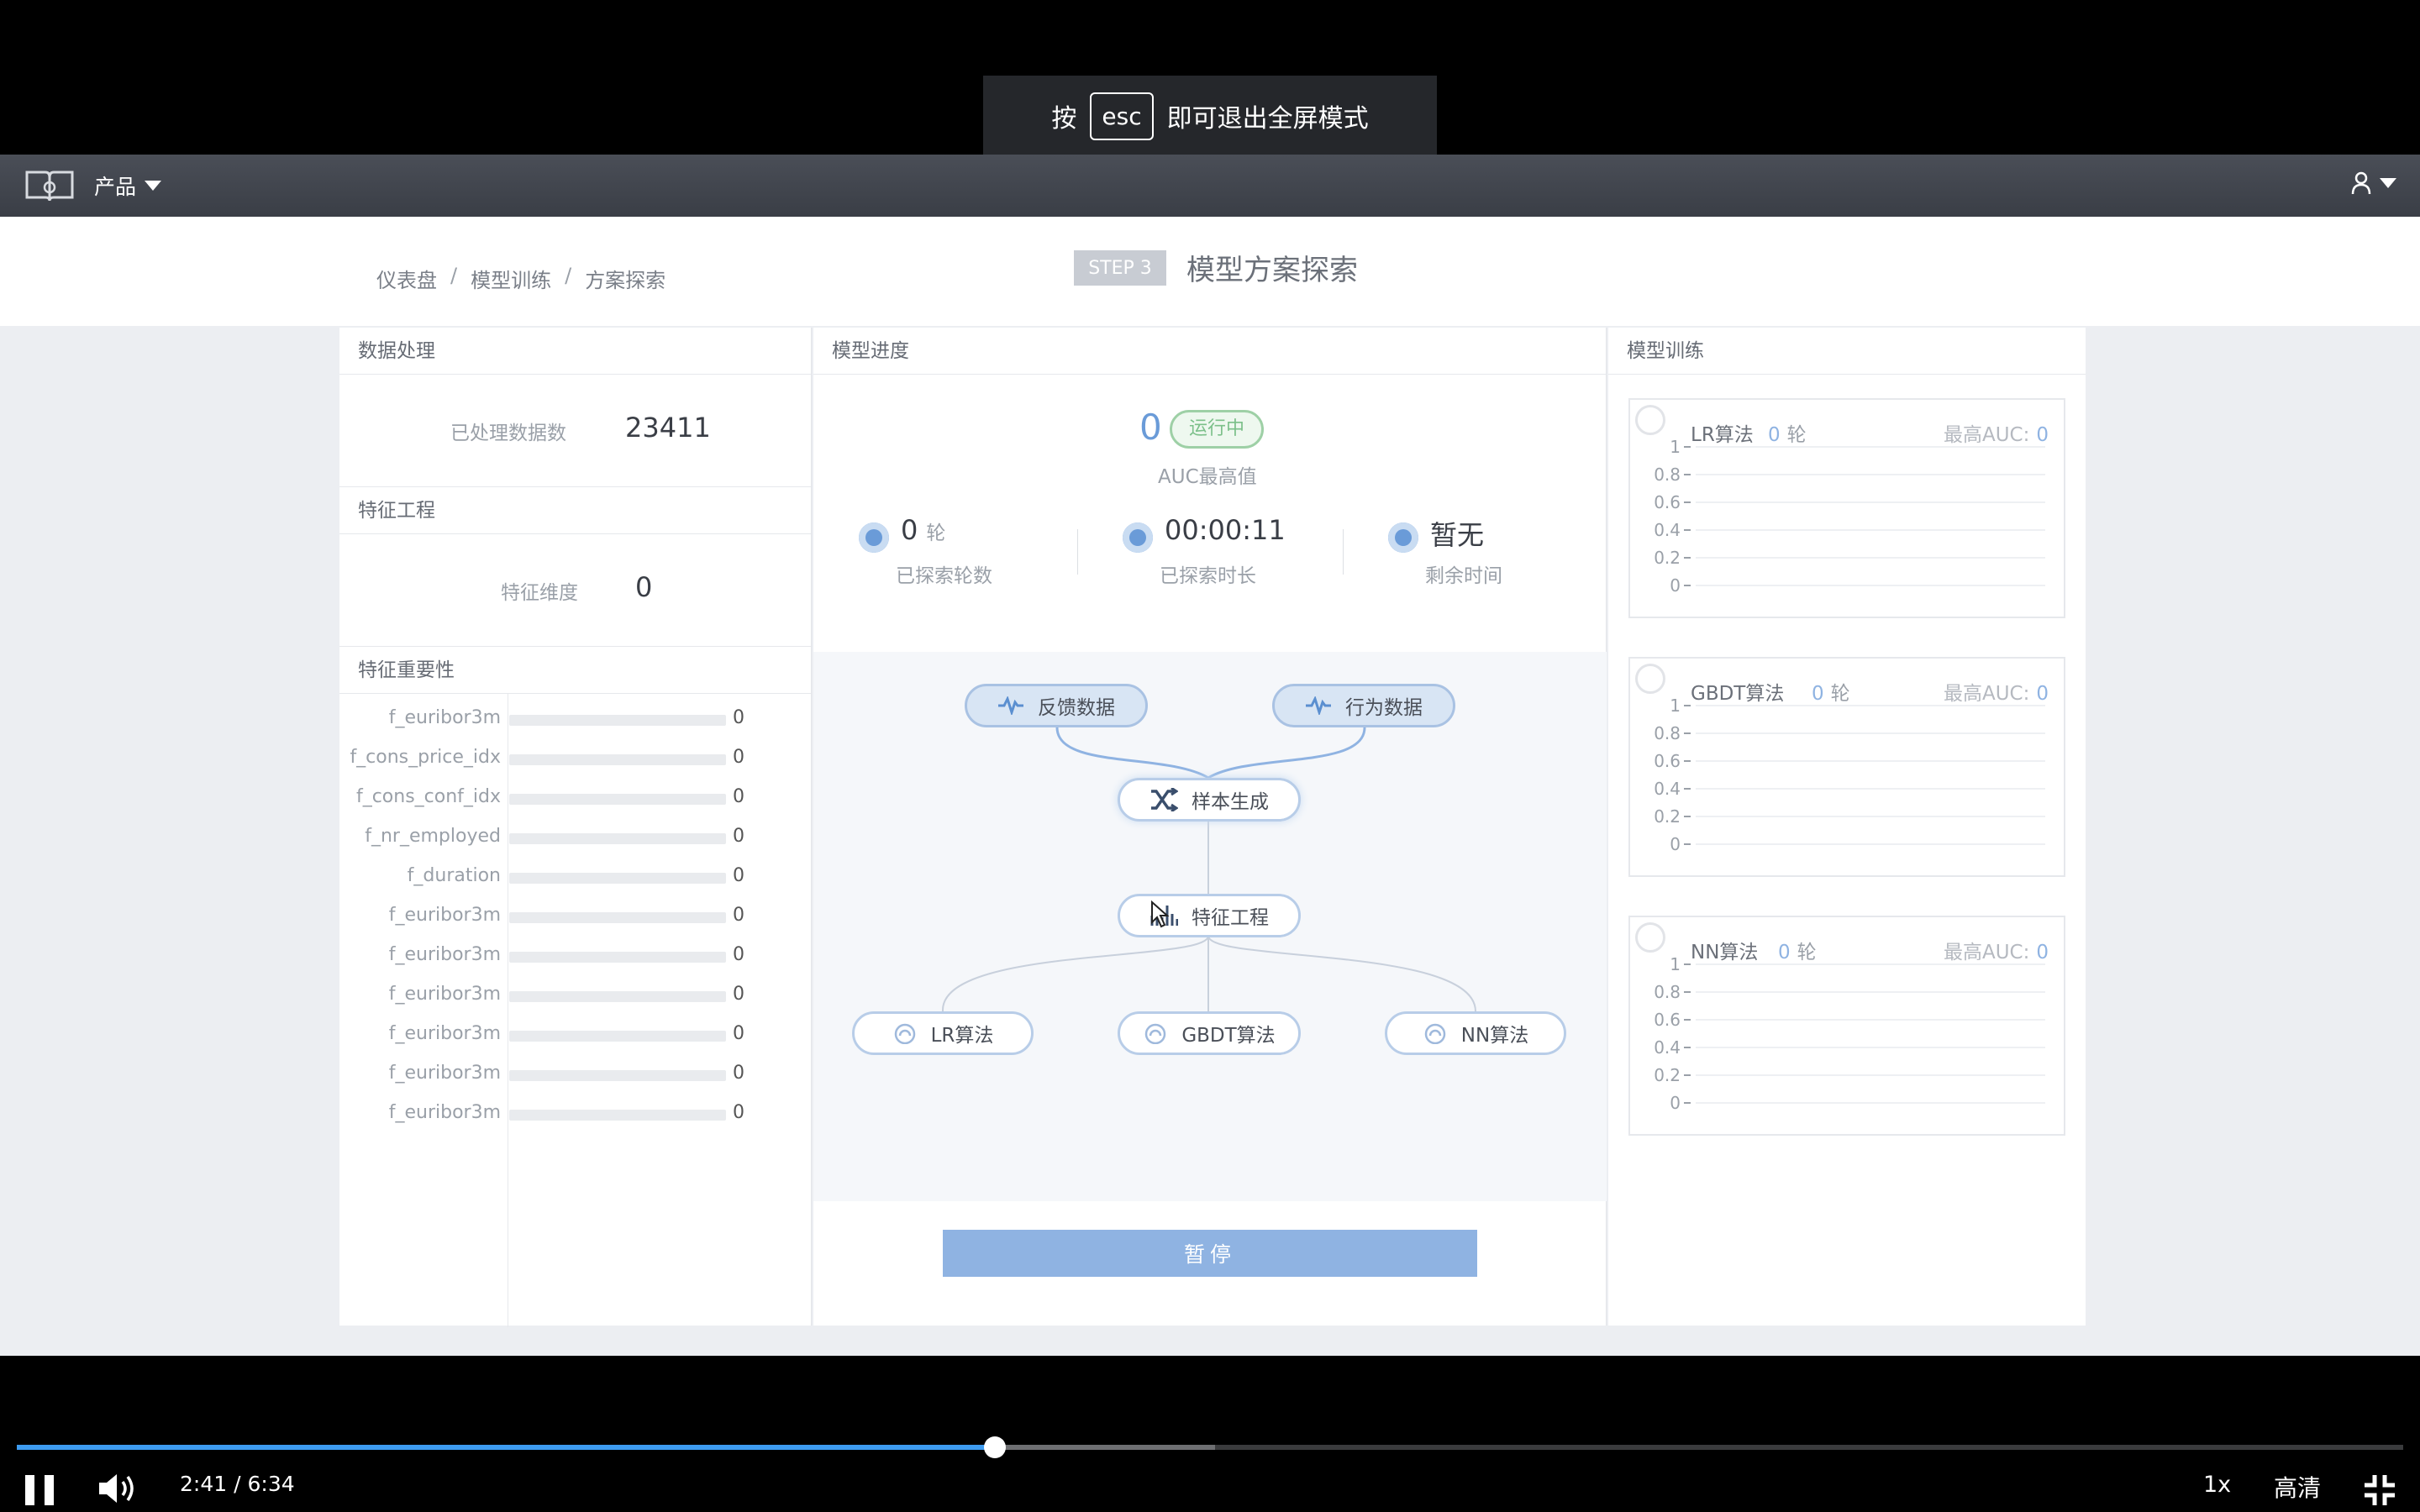  What do you see at coordinates (2380, 1490) in the screenshot?
I see `exit-fullscreen-icon` at bounding box center [2380, 1490].